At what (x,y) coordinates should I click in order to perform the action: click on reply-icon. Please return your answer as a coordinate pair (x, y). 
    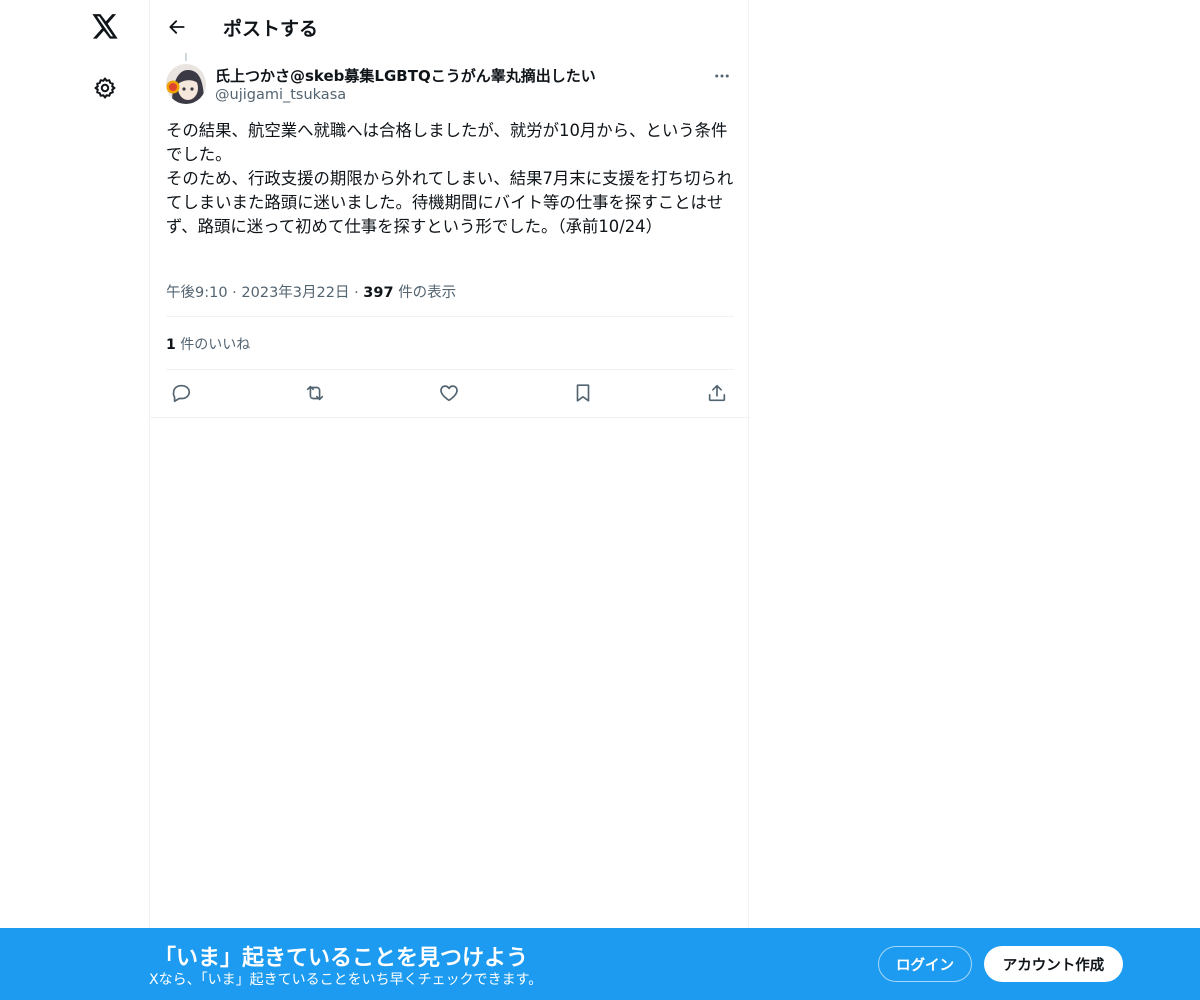
    Looking at the image, I should click on (181, 393).